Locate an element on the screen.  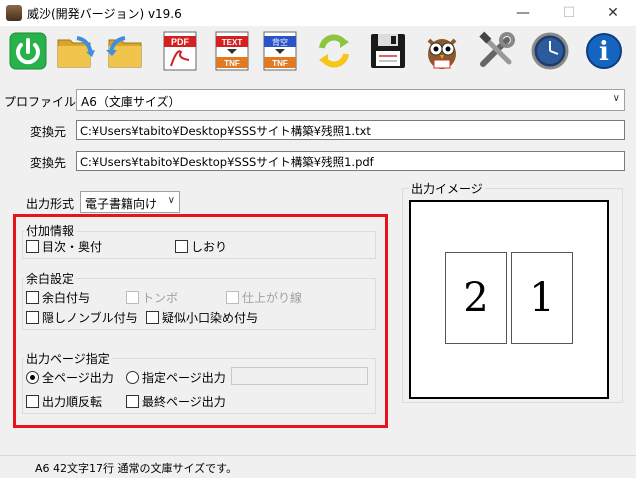
owl-button is located at coordinates (442, 51).